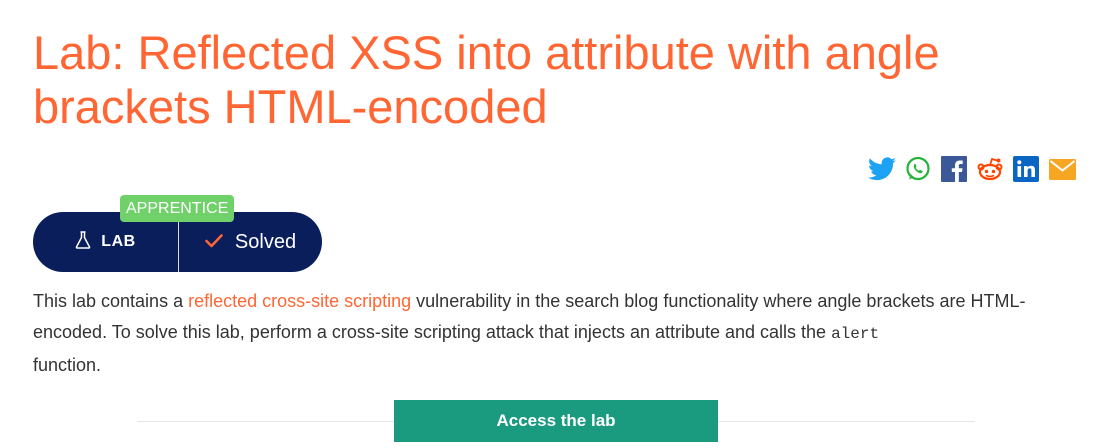 The image size is (1098, 448). I want to click on access-lab-button: Access the lab, so click(556, 421).